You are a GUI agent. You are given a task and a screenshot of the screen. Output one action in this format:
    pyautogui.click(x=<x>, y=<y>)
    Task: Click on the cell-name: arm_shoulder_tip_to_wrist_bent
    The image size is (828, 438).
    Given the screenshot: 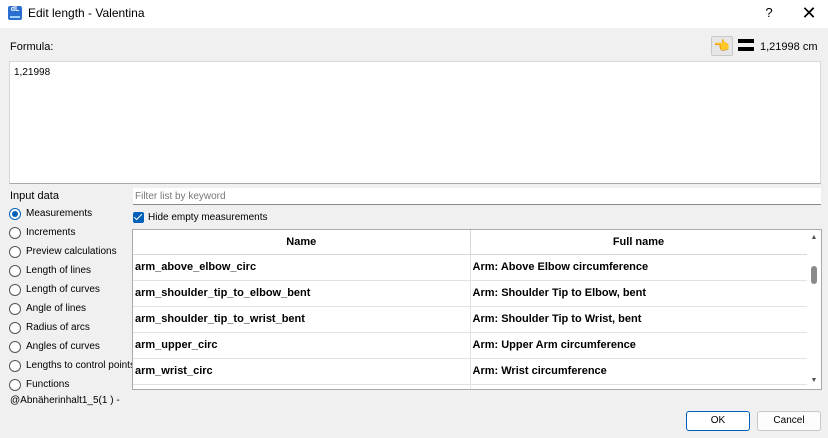 What is the action you would take?
    pyautogui.click(x=302, y=319)
    